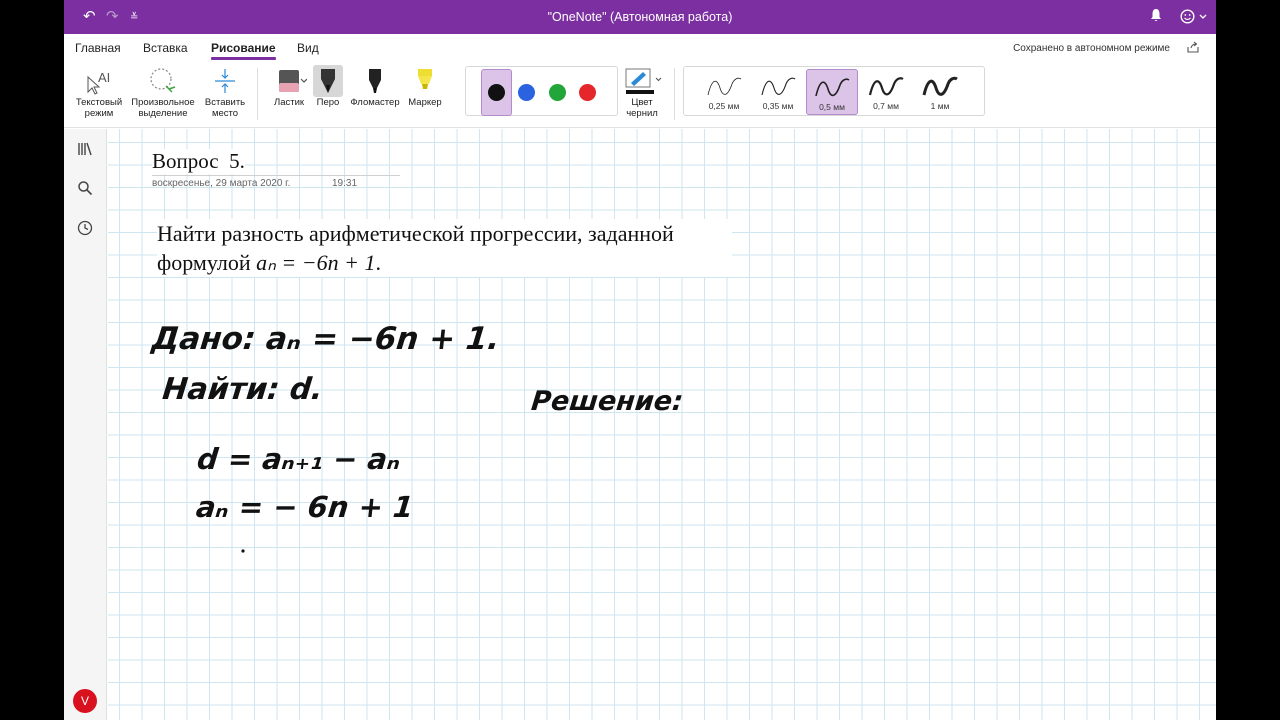 The image size is (1280, 720). I want to click on tab-home: Главная, so click(98, 48).